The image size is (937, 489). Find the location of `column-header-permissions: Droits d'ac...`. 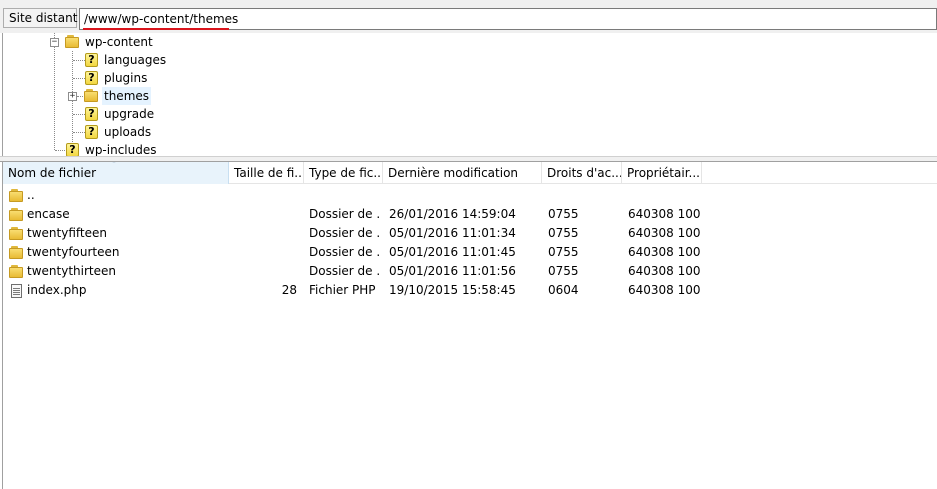

column-header-permissions: Droits d'ac... is located at coordinates (582, 173).